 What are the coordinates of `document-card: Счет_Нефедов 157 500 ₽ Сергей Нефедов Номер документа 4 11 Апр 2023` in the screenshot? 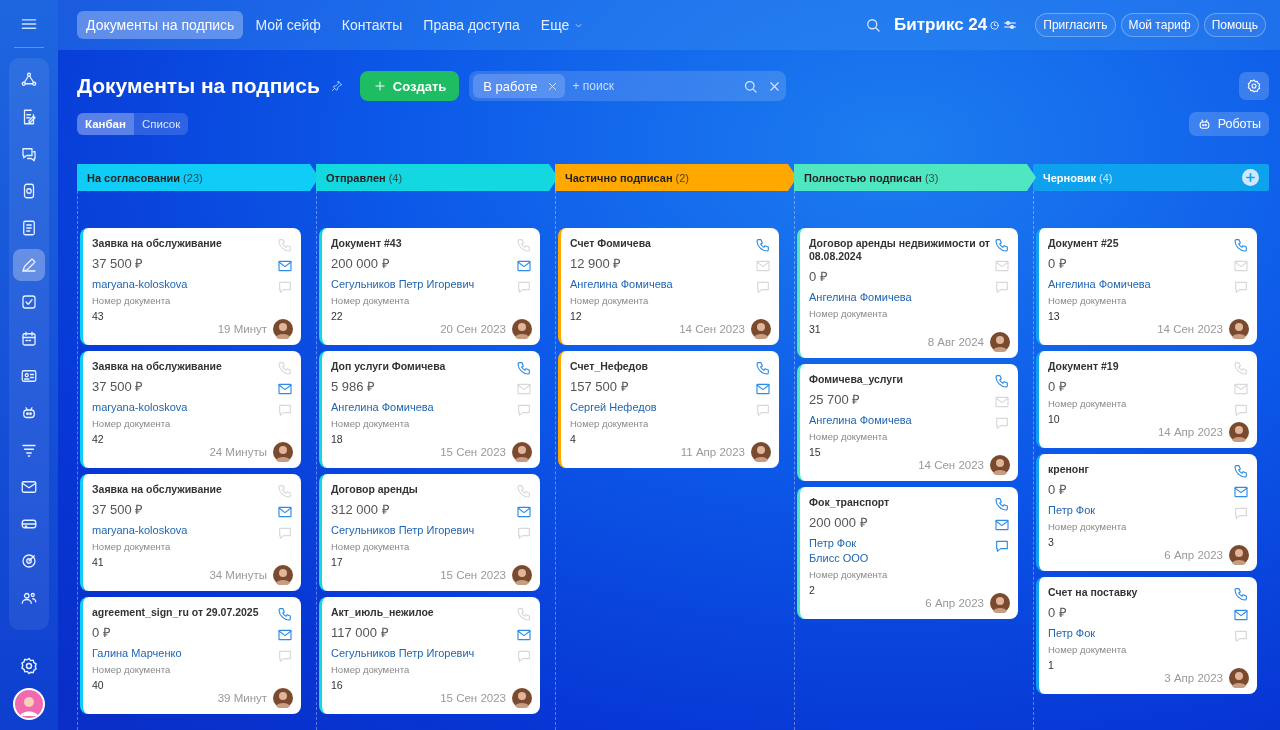 It's located at (668, 409).